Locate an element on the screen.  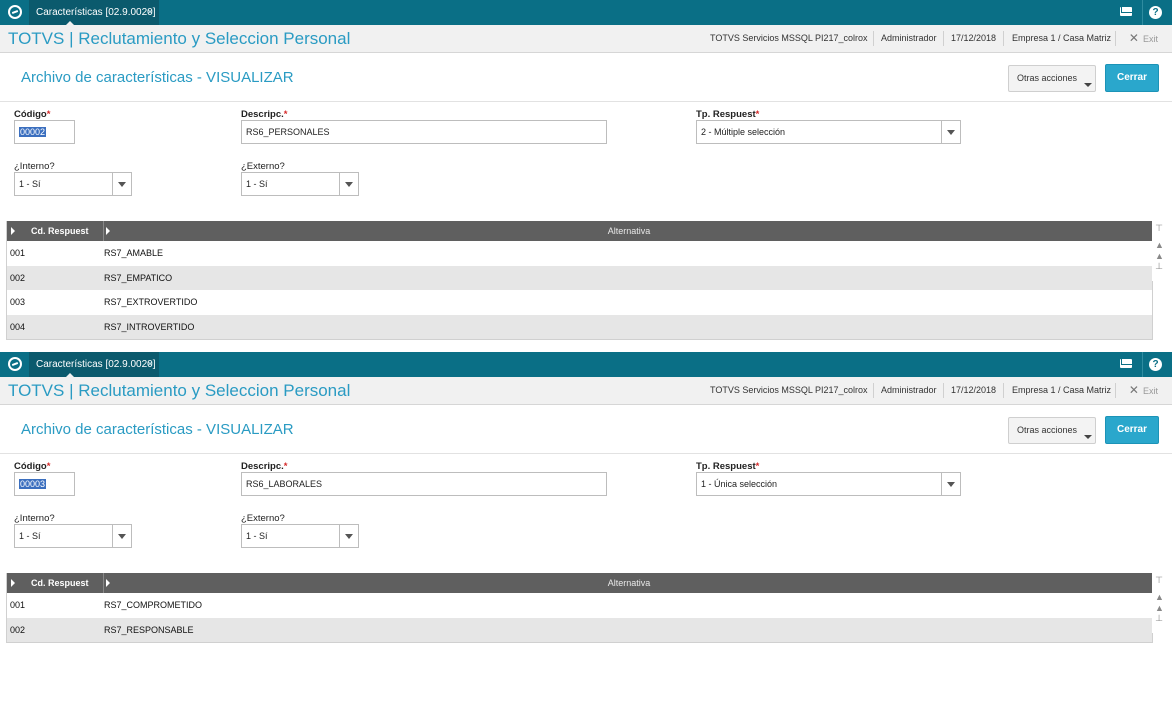
cell-alternativa: RS7_EMPATICO is located at coordinates (138, 277).